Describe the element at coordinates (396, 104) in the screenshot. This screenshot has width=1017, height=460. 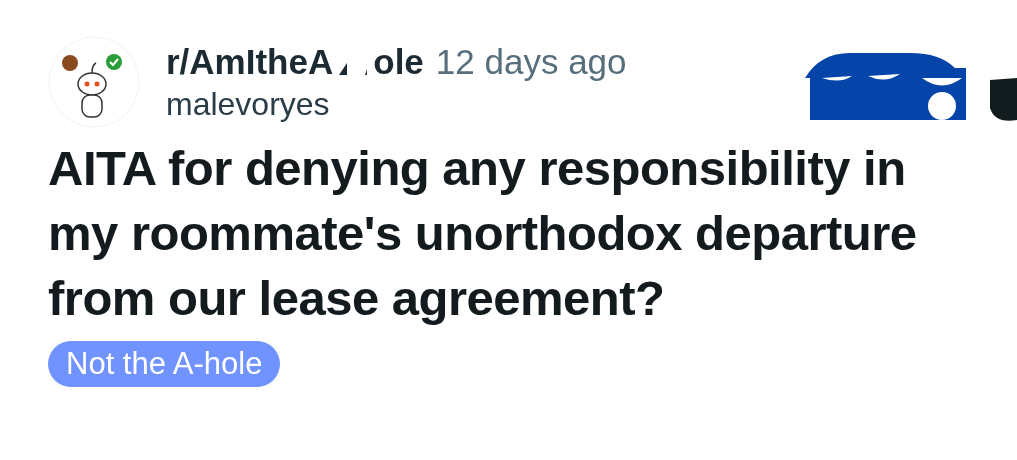
I see `author-name: malevoryes` at that location.